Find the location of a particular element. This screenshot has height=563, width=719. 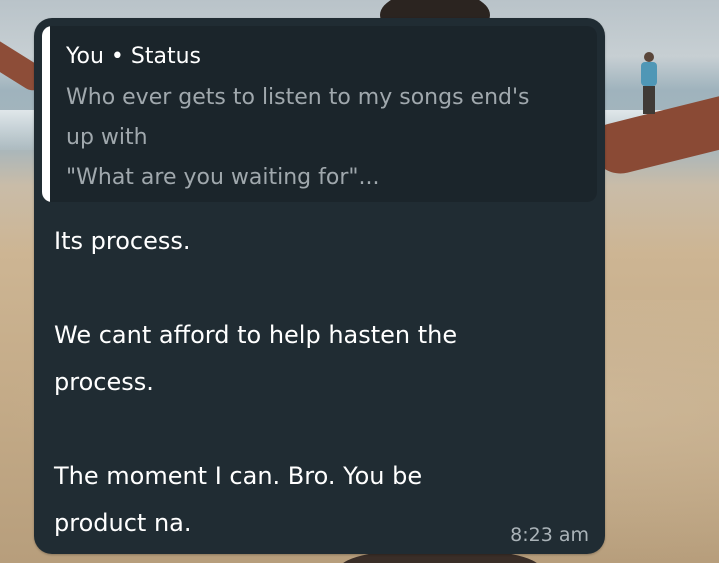

distant-person-body is located at coordinates (649, 74).